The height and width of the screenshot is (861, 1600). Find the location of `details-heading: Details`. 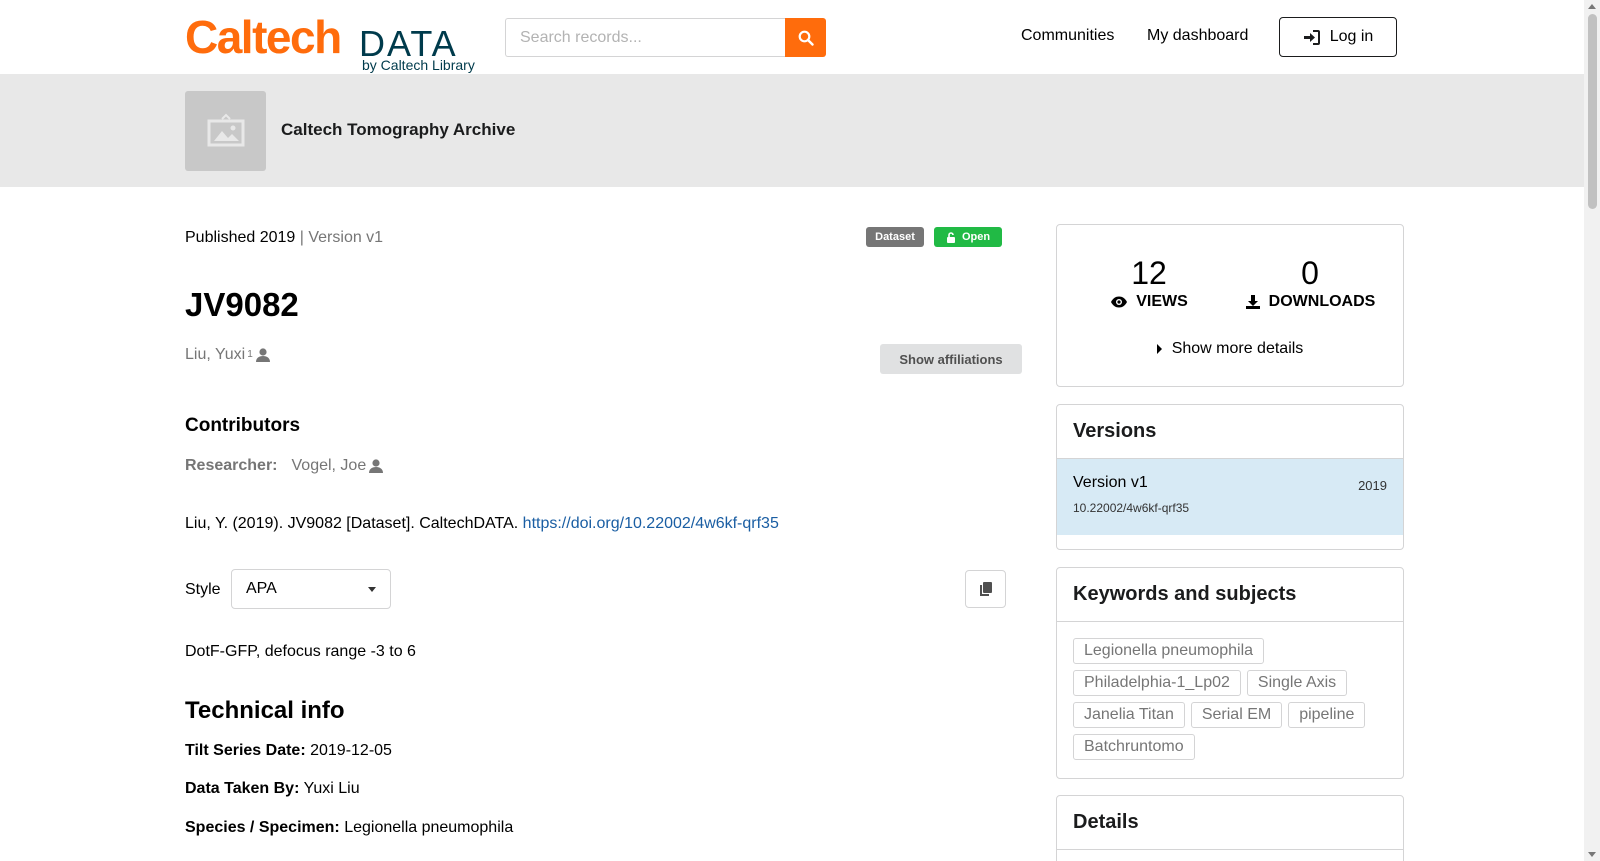

details-heading: Details is located at coordinates (1230, 823).